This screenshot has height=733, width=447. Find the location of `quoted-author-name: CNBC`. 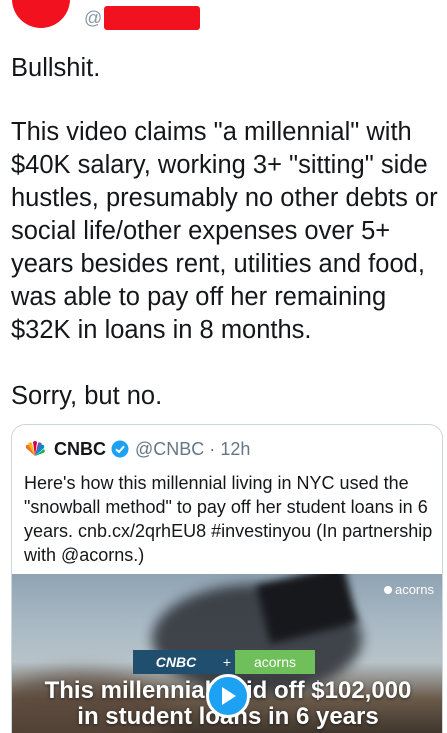

quoted-author-name: CNBC is located at coordinates (80, 449).